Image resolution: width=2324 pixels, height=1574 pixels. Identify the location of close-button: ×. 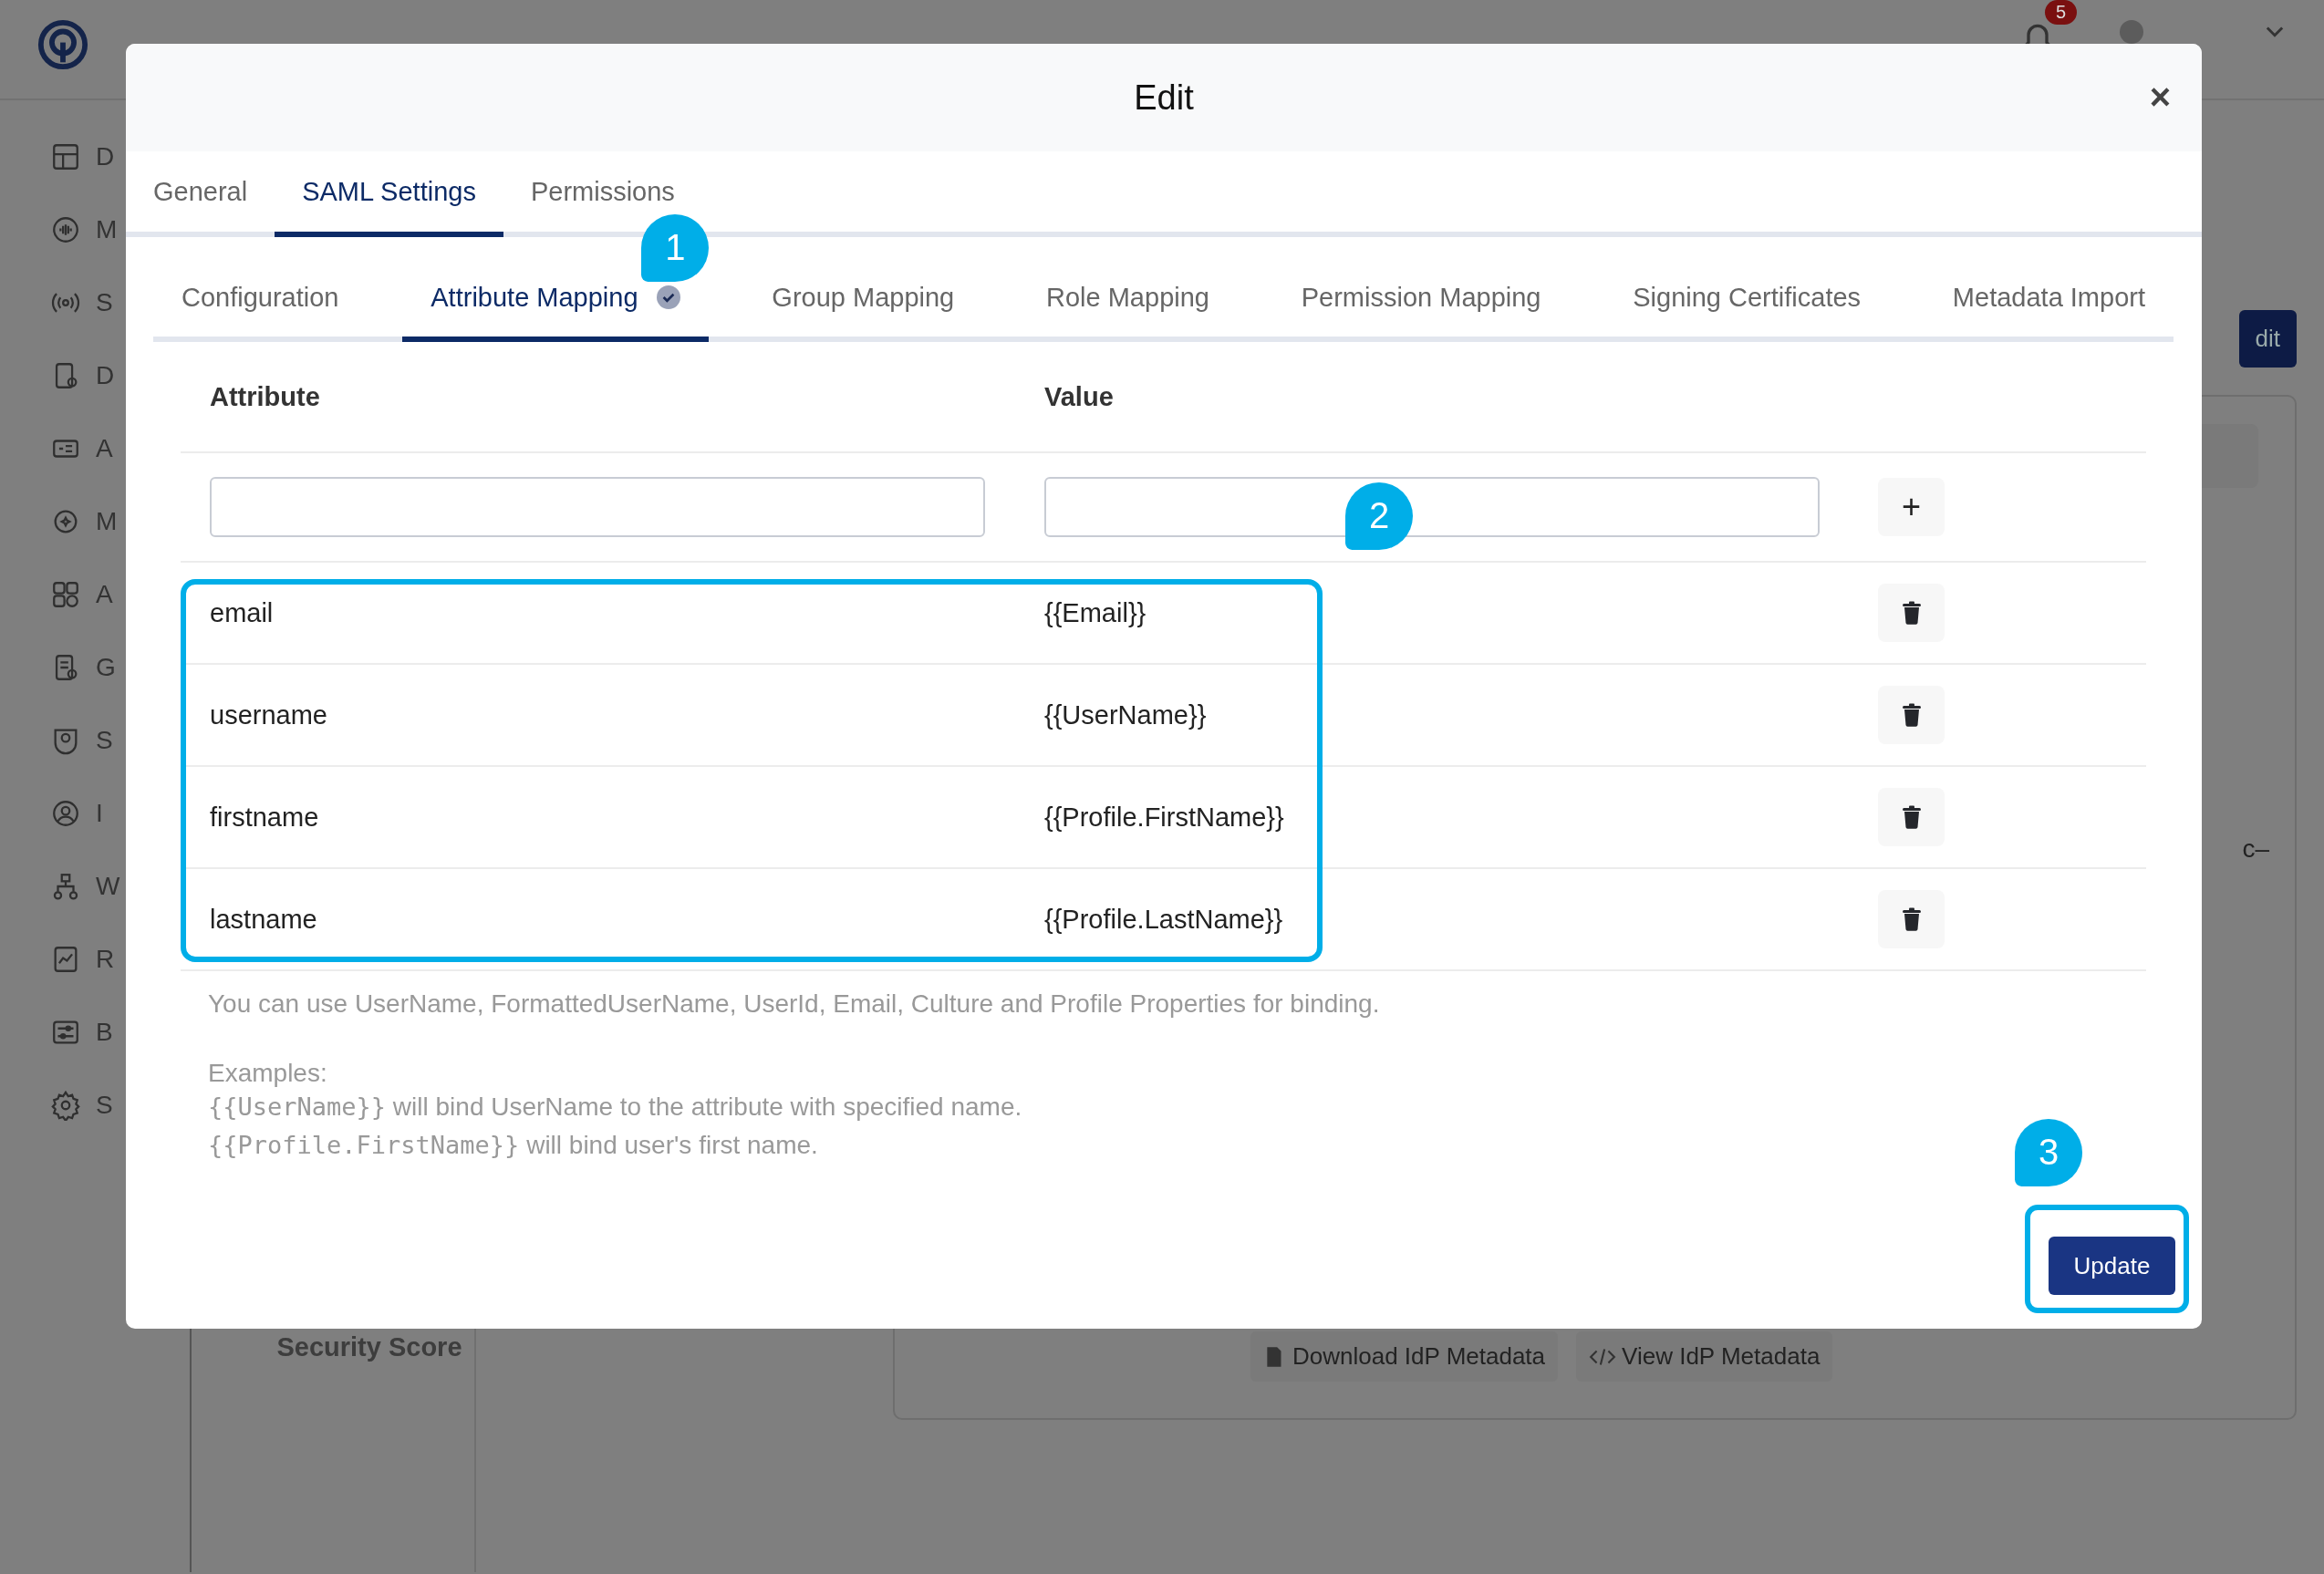
(2159, 97).